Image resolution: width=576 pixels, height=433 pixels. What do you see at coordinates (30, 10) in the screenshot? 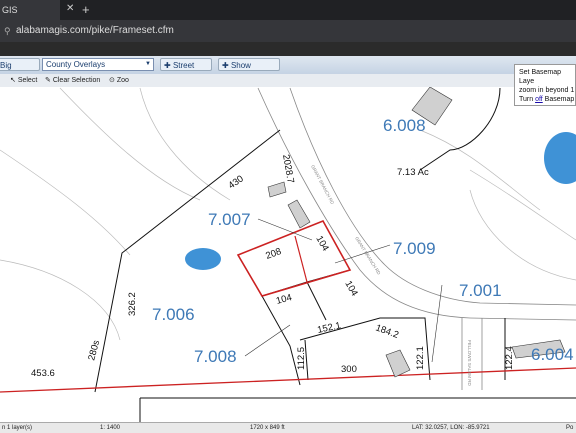
I see `browser-tab: GIS` at bounding box center [30, 10].